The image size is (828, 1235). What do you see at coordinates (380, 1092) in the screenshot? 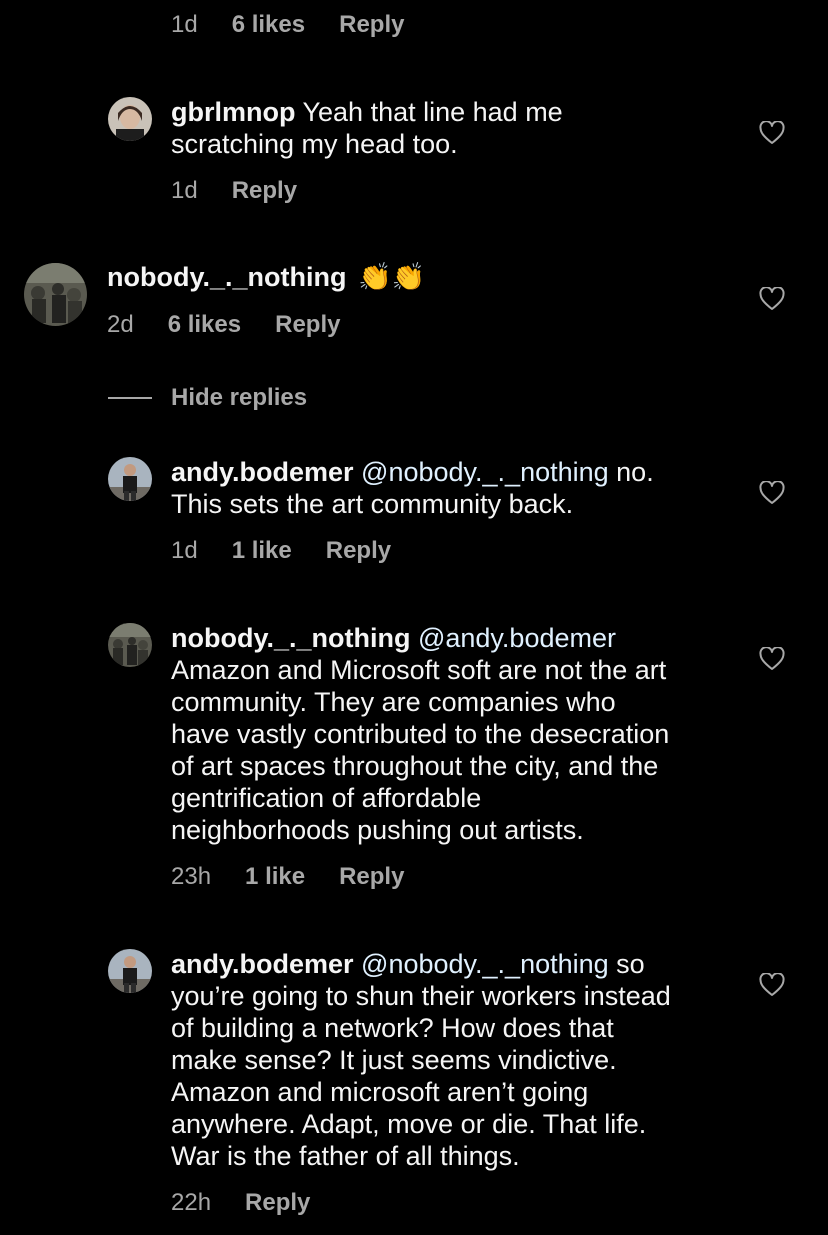
I see `comment-text-line: Amazon and microsoft aren’t going` at bounding box center [380, 1092].